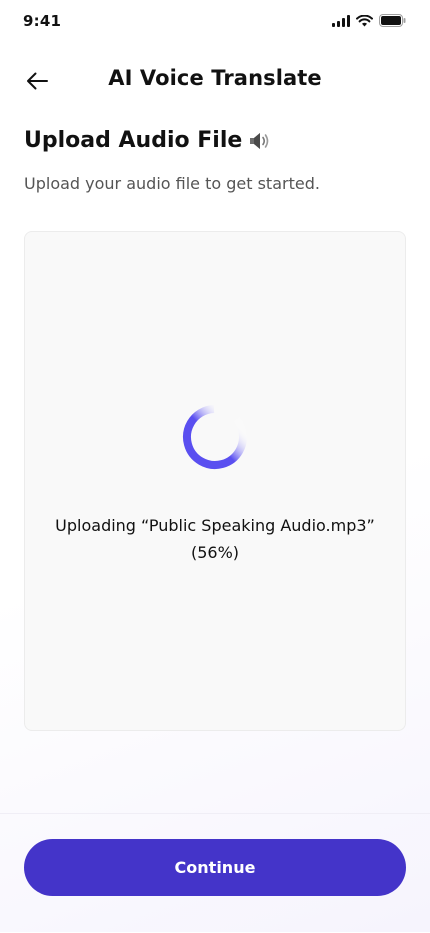 Image resolution: width=430 pixels, height=933 pixels. Describe the element at coordinates (259, 140) in the screenshot. I see `speaker-icon` at that location.